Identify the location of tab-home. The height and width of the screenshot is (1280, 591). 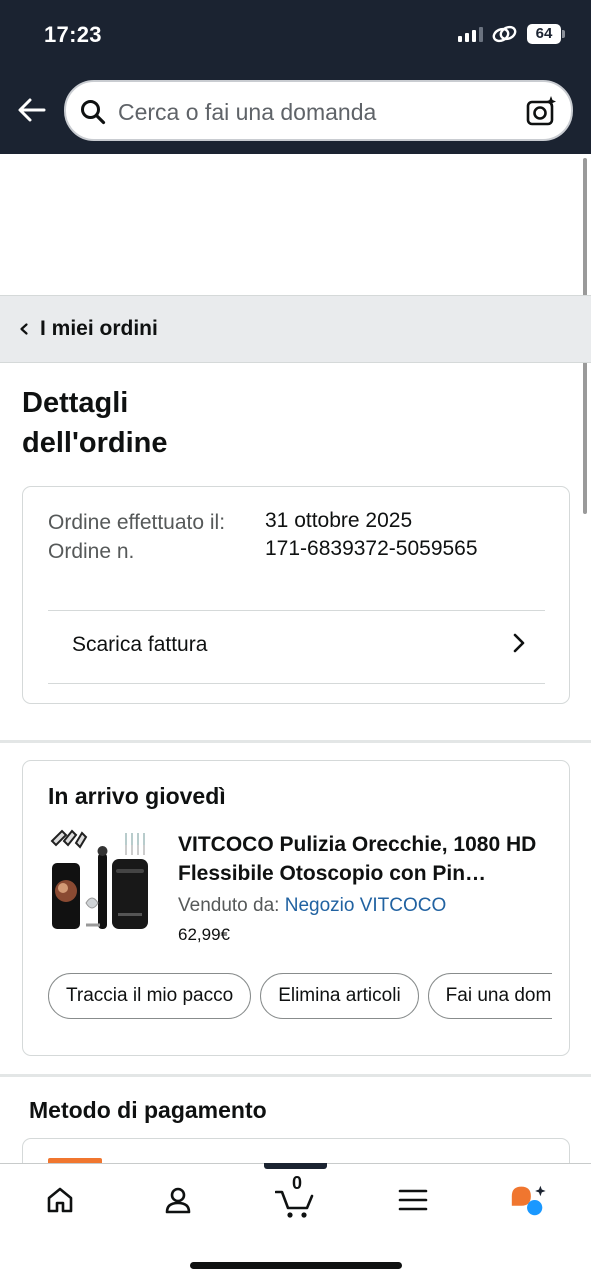
(60, 1200).